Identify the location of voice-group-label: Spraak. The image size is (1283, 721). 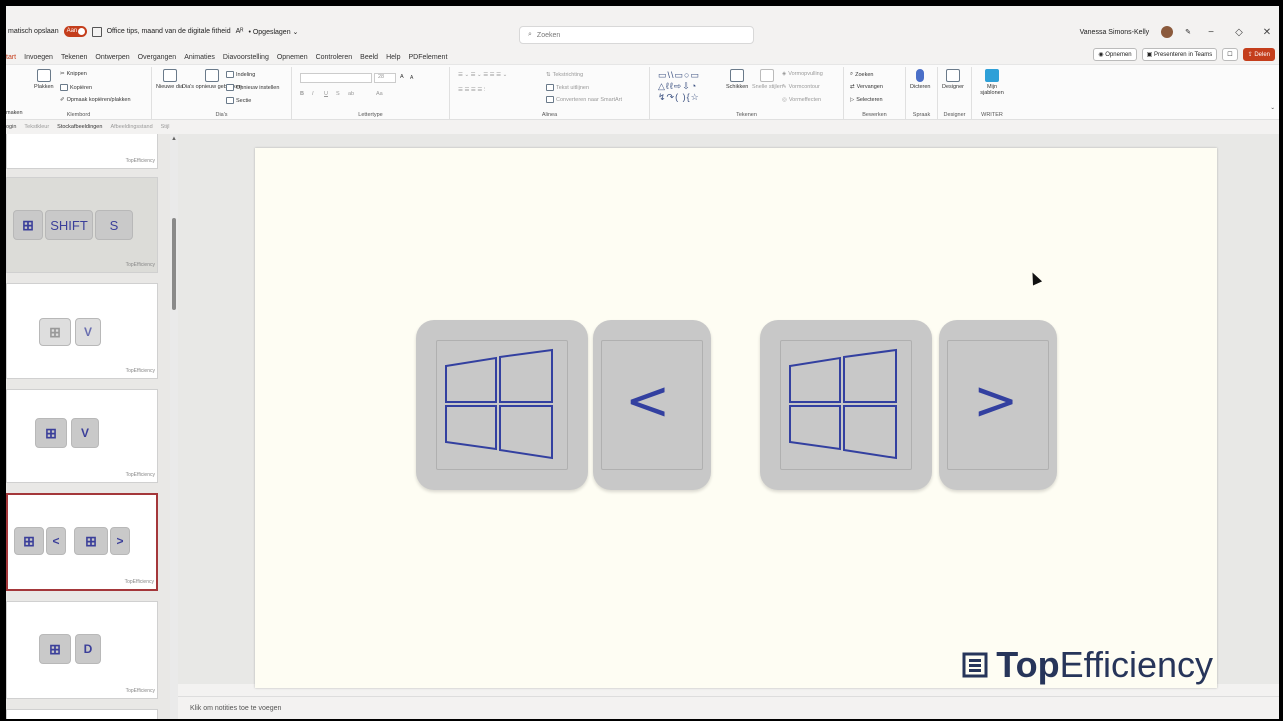
(921, 115).